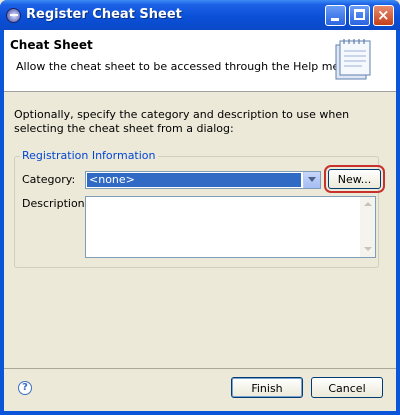  What do you see at coordinates (353, 59) in the screenshot?
I see `notepad-wizard-icon` at bounding box center [353, 59].